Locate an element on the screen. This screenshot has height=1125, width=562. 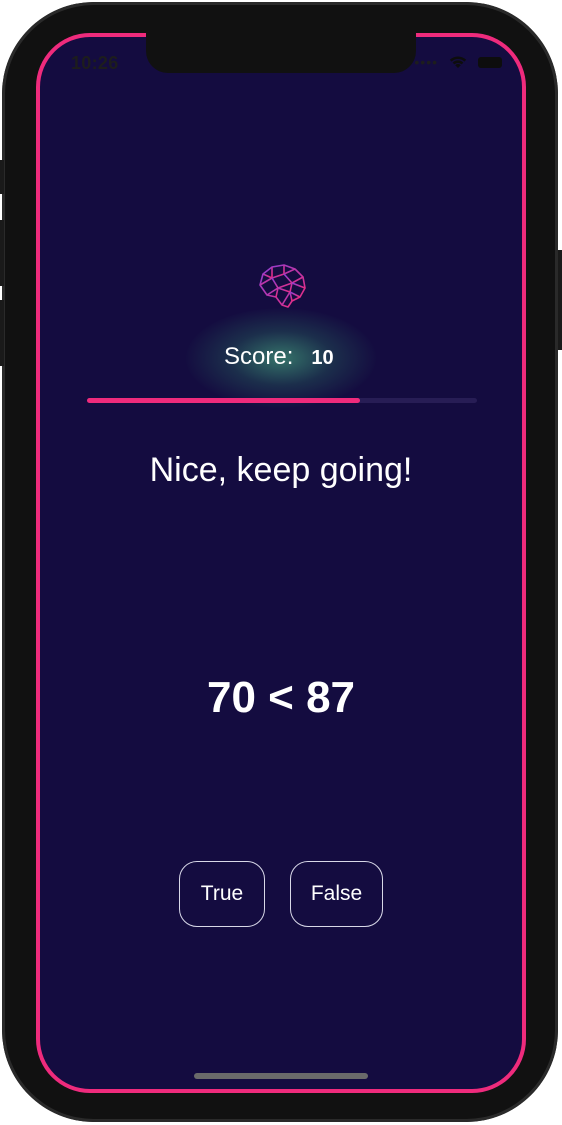
volume-up-button is located at coordinates (2, 253).